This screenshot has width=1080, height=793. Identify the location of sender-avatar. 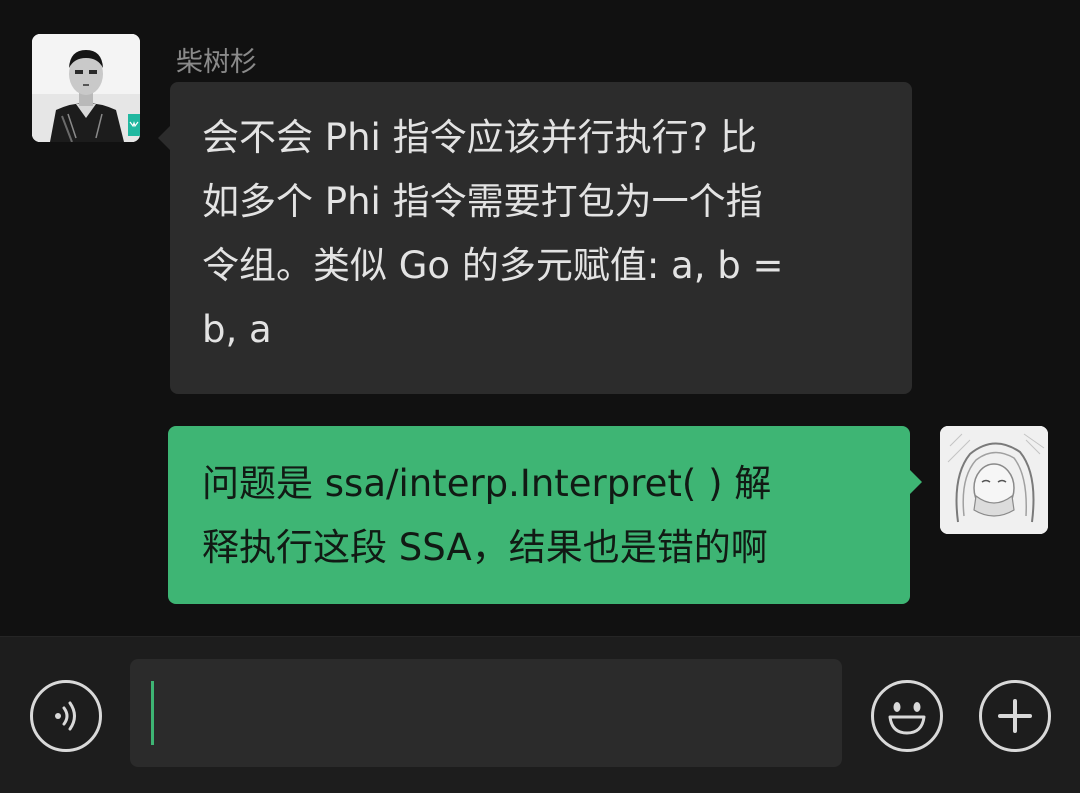
(86, 88).